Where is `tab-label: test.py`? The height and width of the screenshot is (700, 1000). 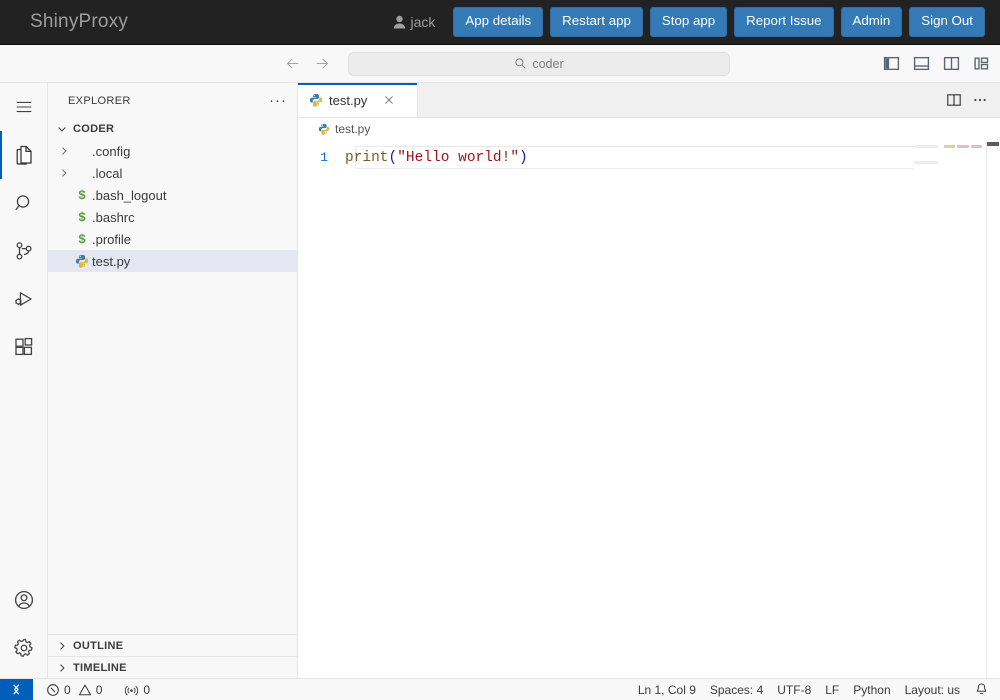
tab-label: test.py is located at coordinates (348, 100).